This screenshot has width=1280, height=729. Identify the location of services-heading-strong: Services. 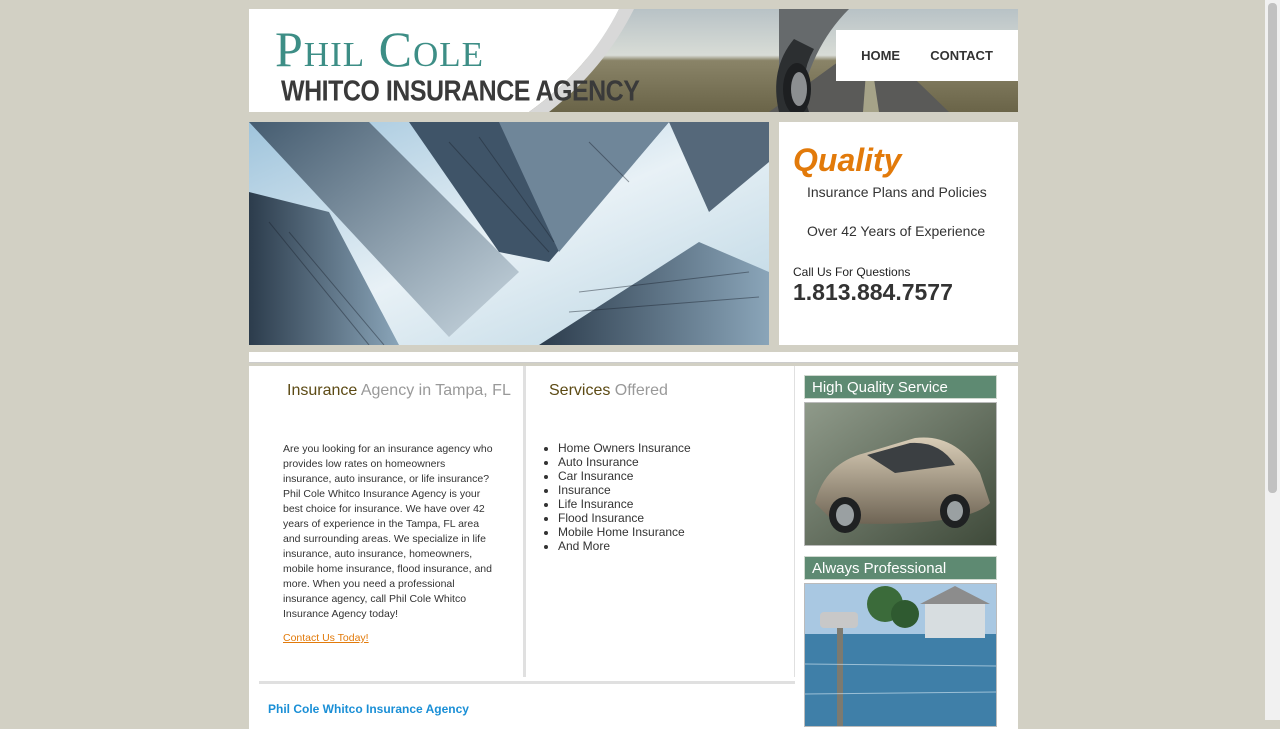
(580, 390).